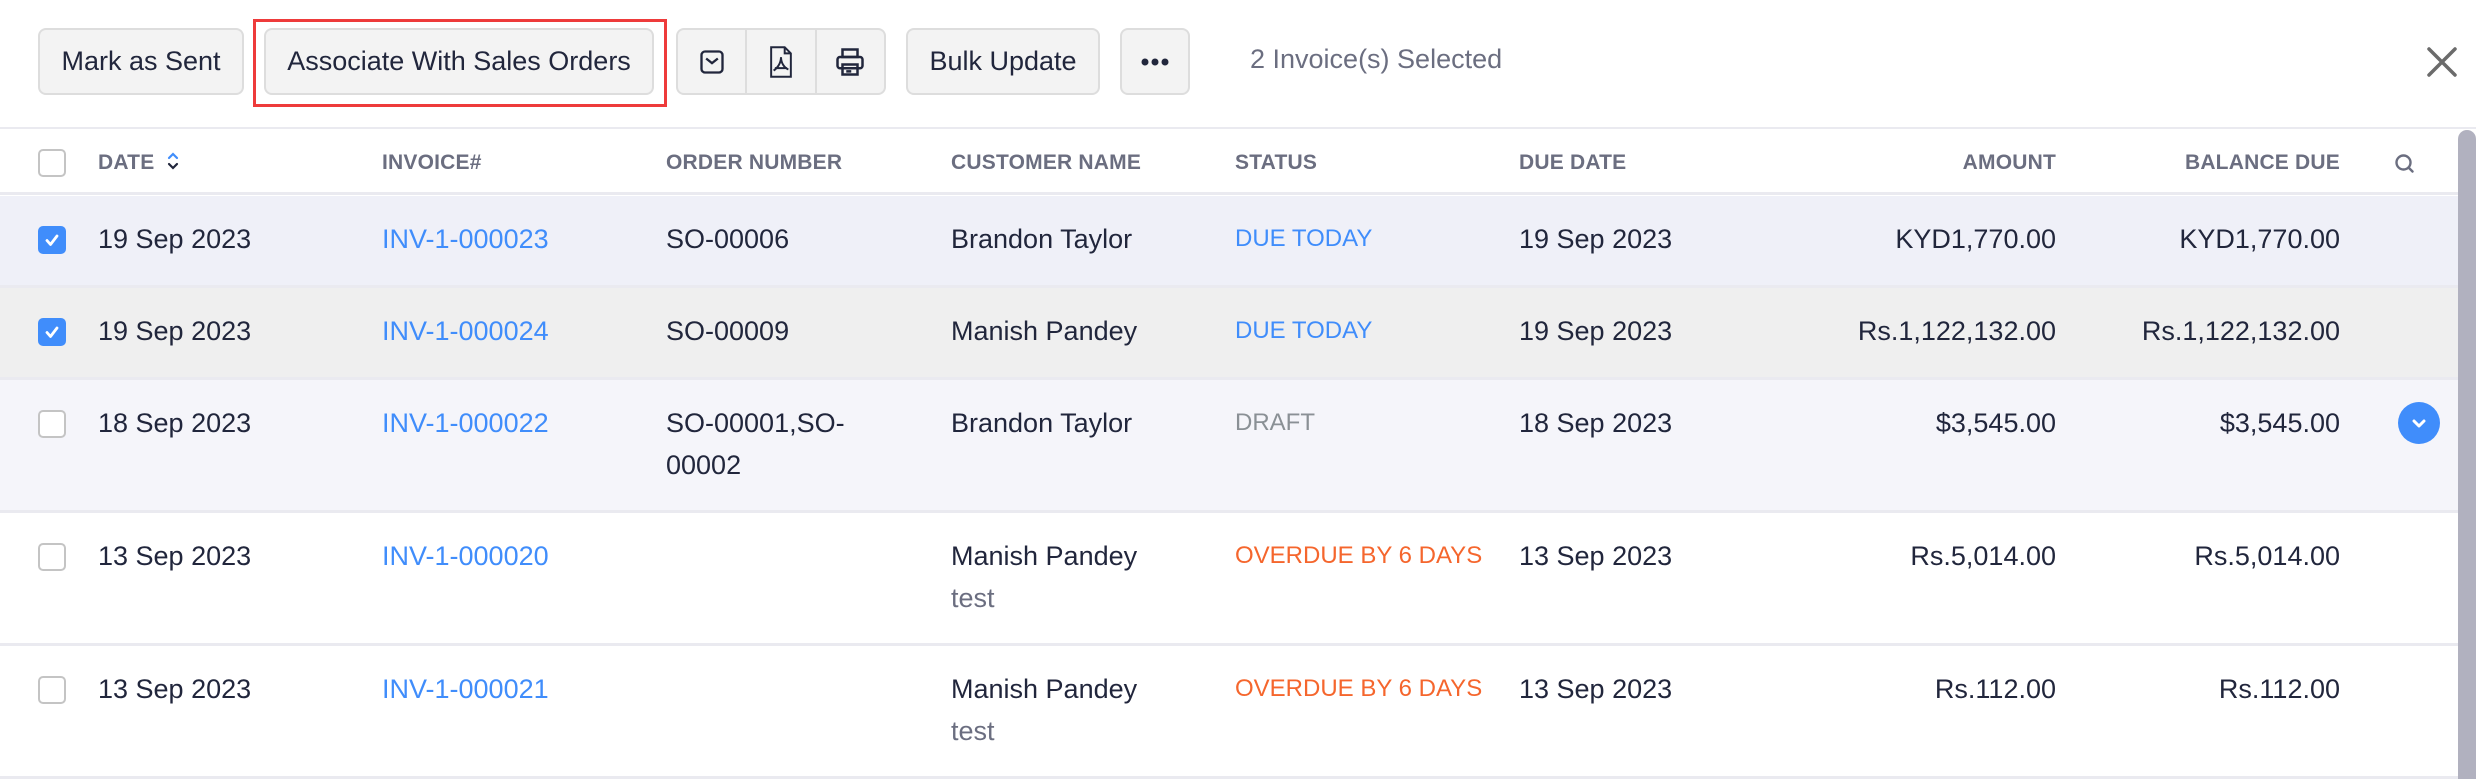  I want to click on chevron-down-icon, so click(2419, 423).